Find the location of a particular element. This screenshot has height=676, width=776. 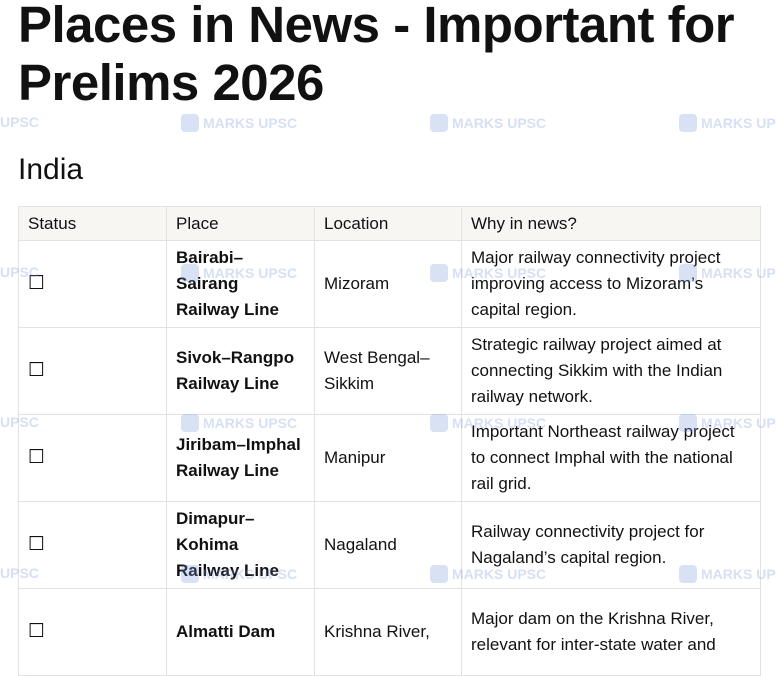

header-location: Location is located at coordinates (388, 223).